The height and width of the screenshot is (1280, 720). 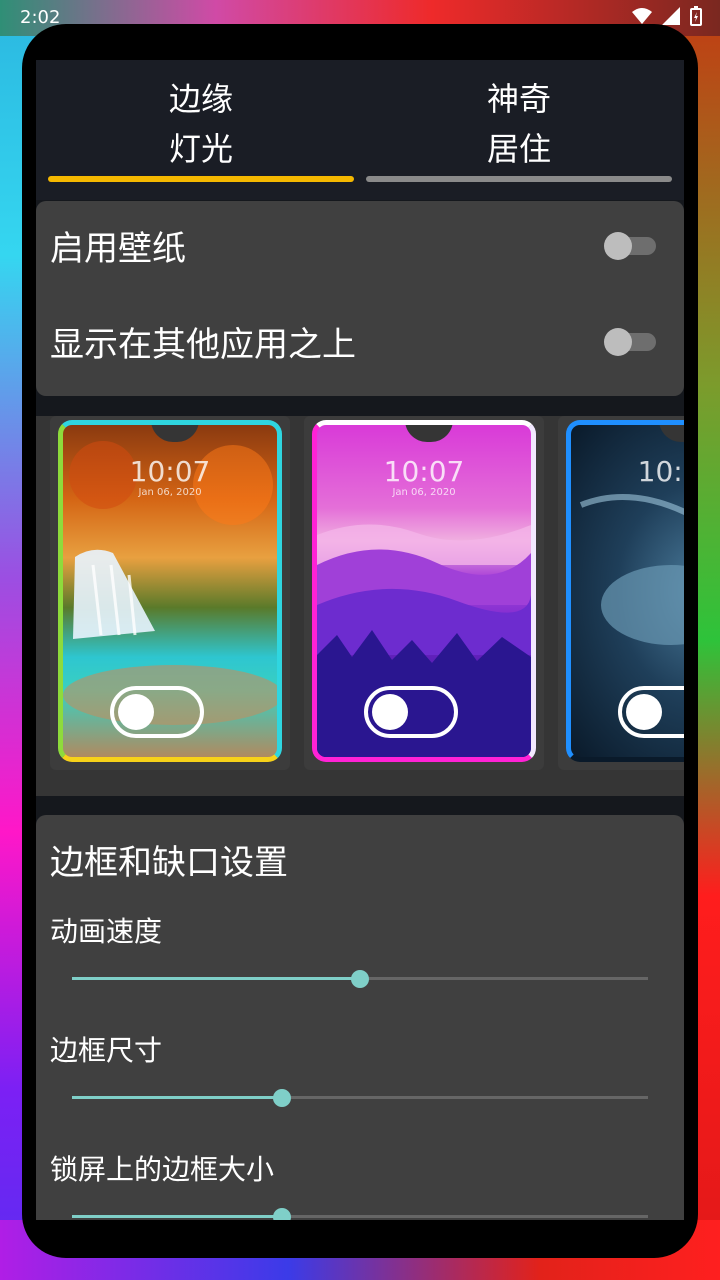 I want to click on show-over-apps-switch, so click(x=630, y=342).